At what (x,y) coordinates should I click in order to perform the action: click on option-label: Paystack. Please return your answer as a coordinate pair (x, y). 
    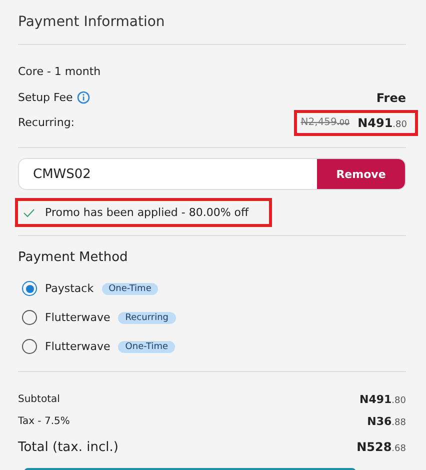
    Looking at the image, I should click on (69, 288).